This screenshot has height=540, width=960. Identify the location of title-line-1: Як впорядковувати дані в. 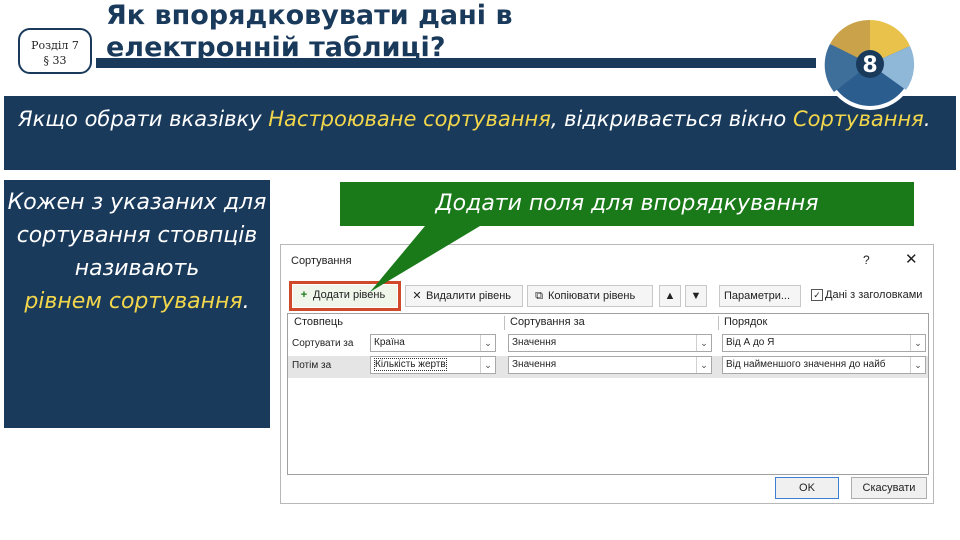
(309, 15).